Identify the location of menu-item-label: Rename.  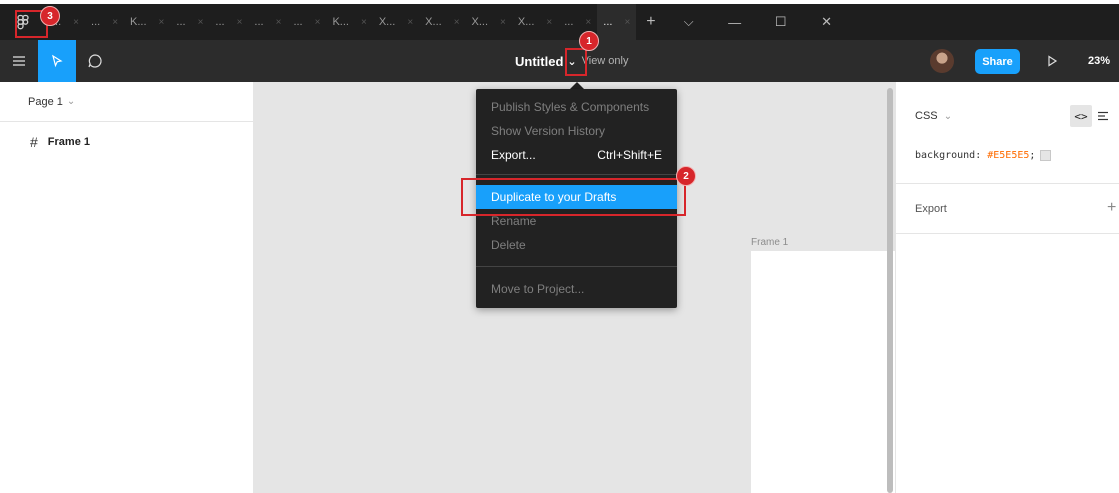
(514, 221).